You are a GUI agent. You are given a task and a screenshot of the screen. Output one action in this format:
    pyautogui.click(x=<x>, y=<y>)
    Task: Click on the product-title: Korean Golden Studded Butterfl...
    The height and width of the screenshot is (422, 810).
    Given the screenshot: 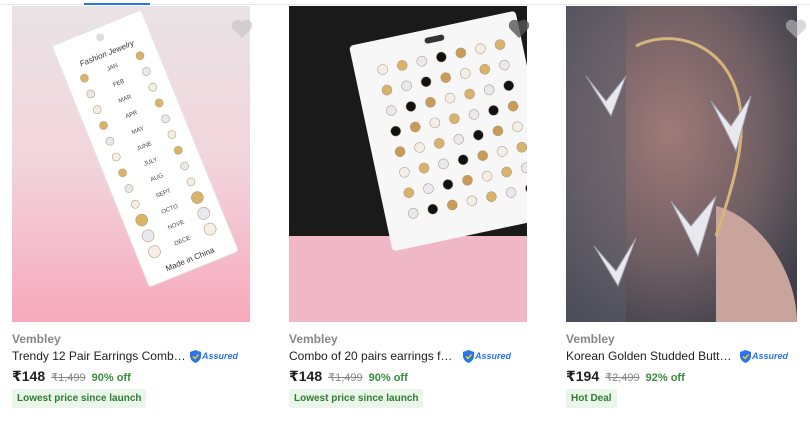 What is the action you would take?
    pyautogui.click(x=651, y=356)
    